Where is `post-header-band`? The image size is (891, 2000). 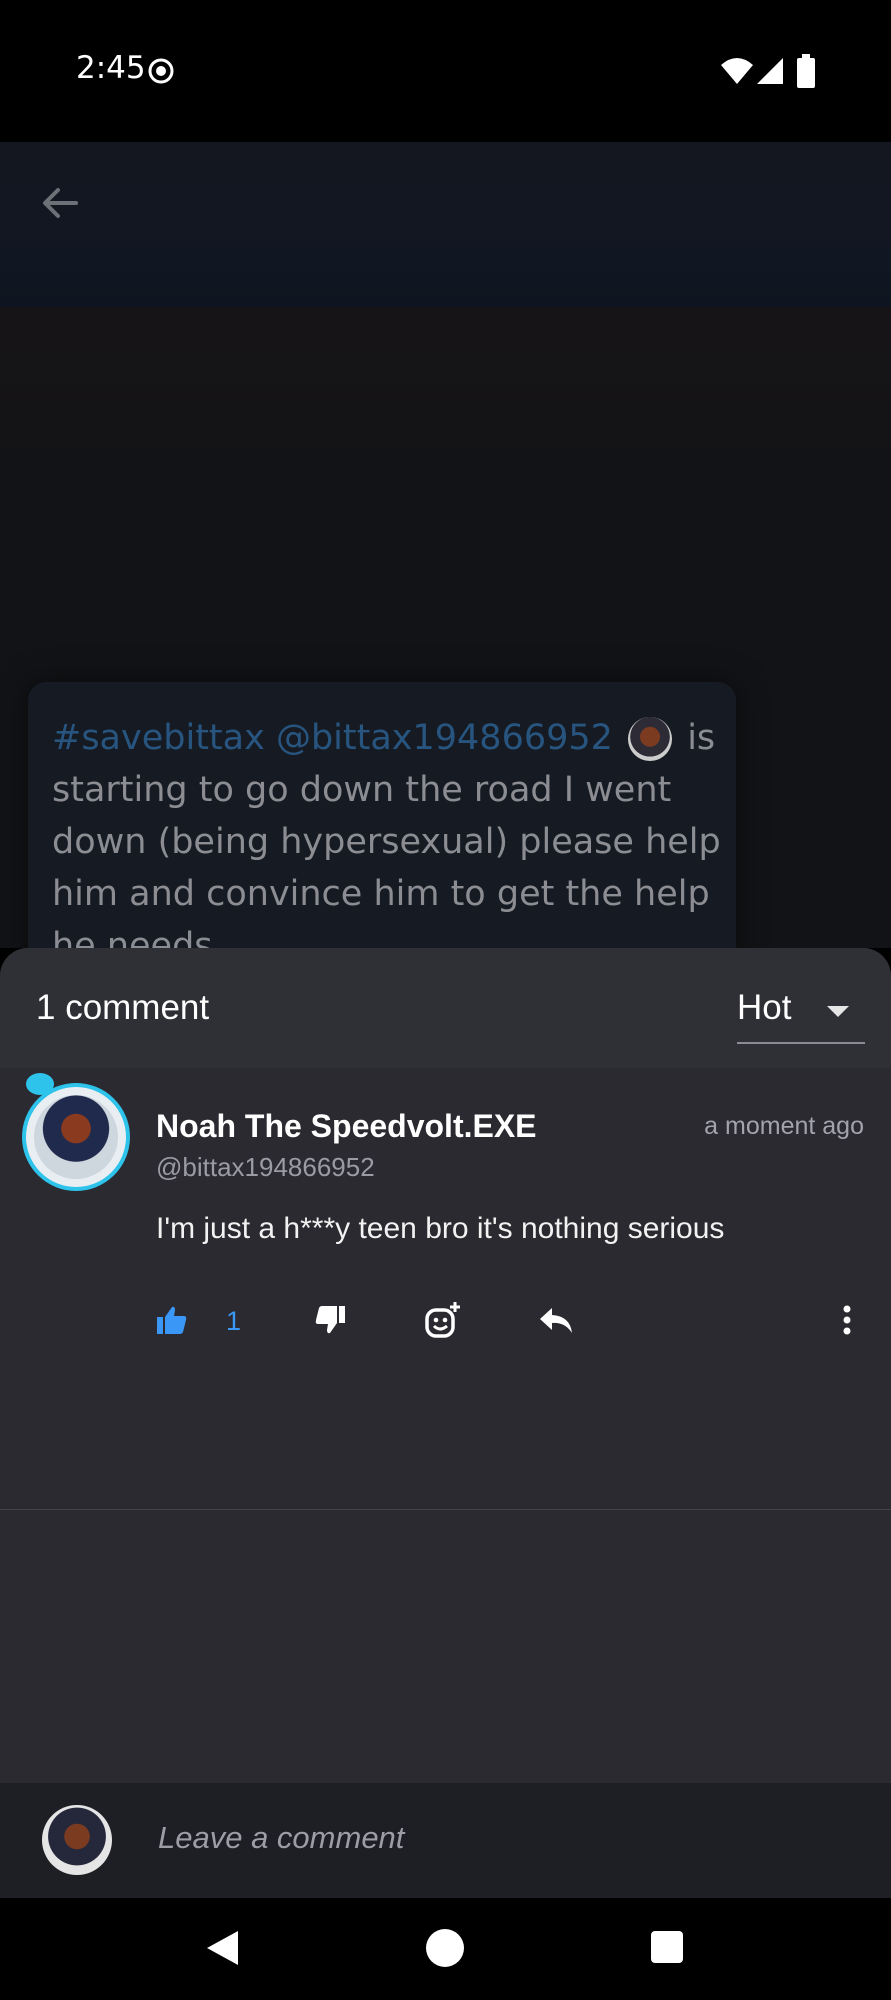
post-header-band is located at coordinates (445, 224).